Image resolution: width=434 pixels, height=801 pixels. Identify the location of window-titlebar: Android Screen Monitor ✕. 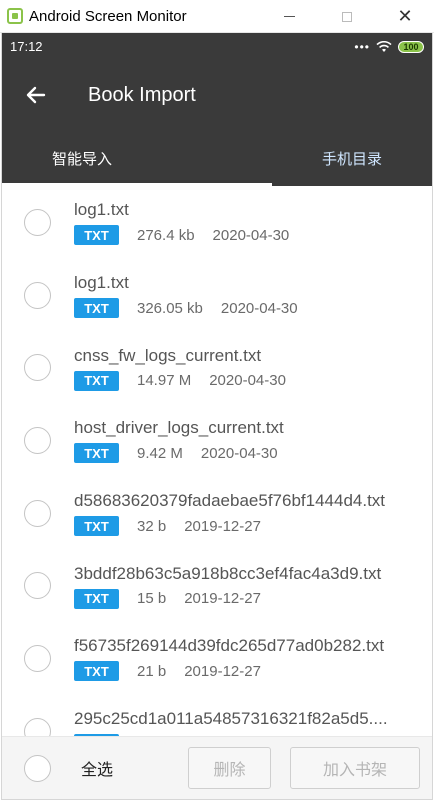
(217, 16).